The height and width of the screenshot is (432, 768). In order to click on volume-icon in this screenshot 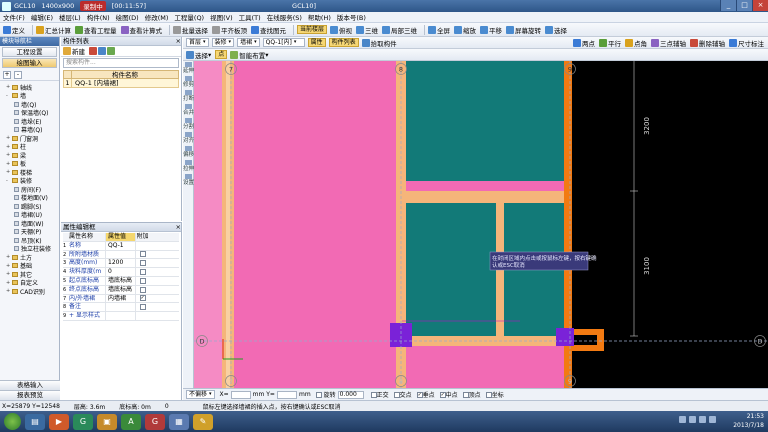, I will do `click(712, 419)`.